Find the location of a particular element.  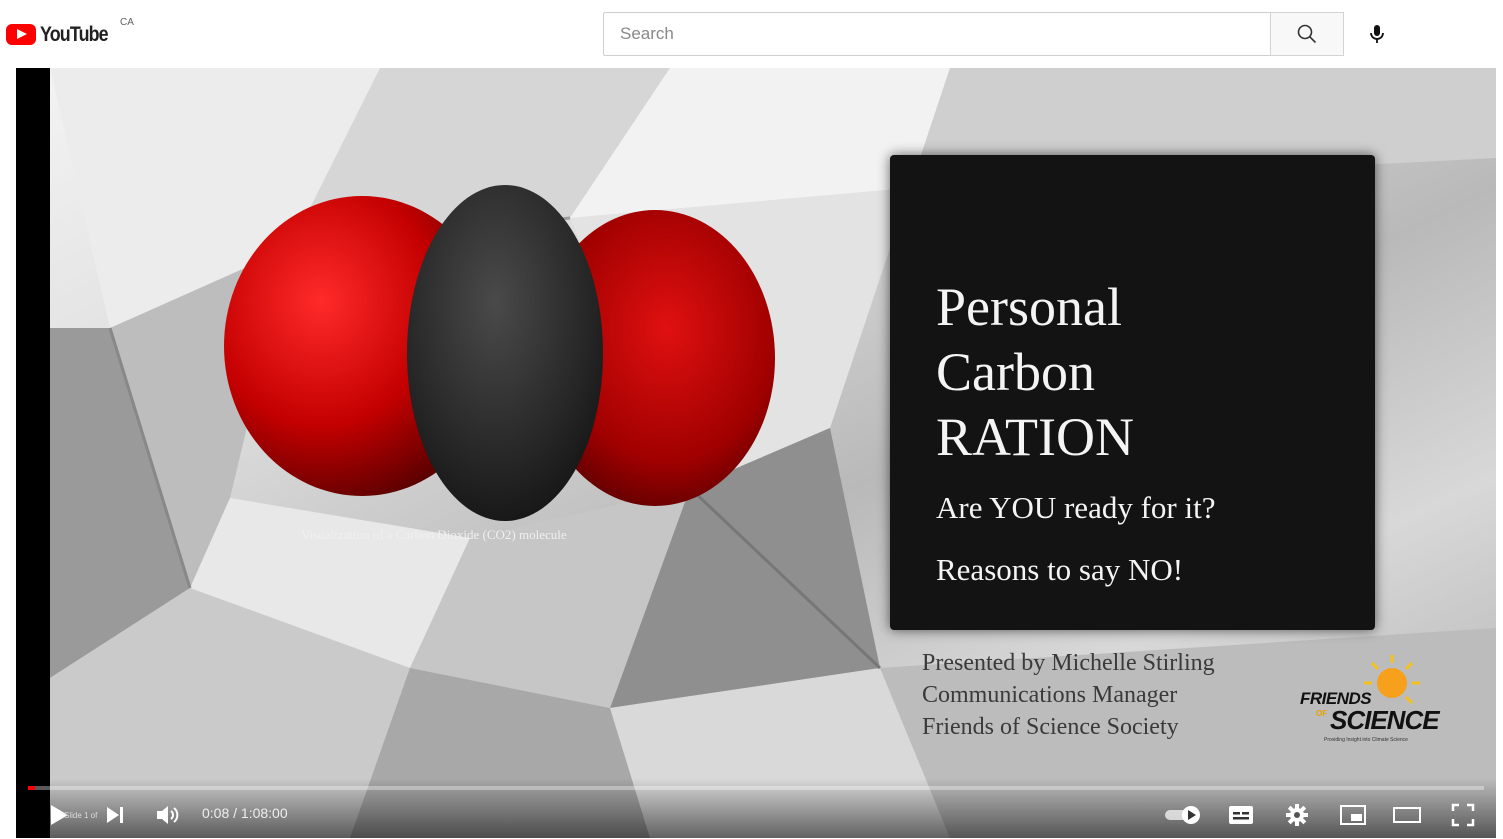

youtube-play-logo-icon is located at coordinates (21, 34).